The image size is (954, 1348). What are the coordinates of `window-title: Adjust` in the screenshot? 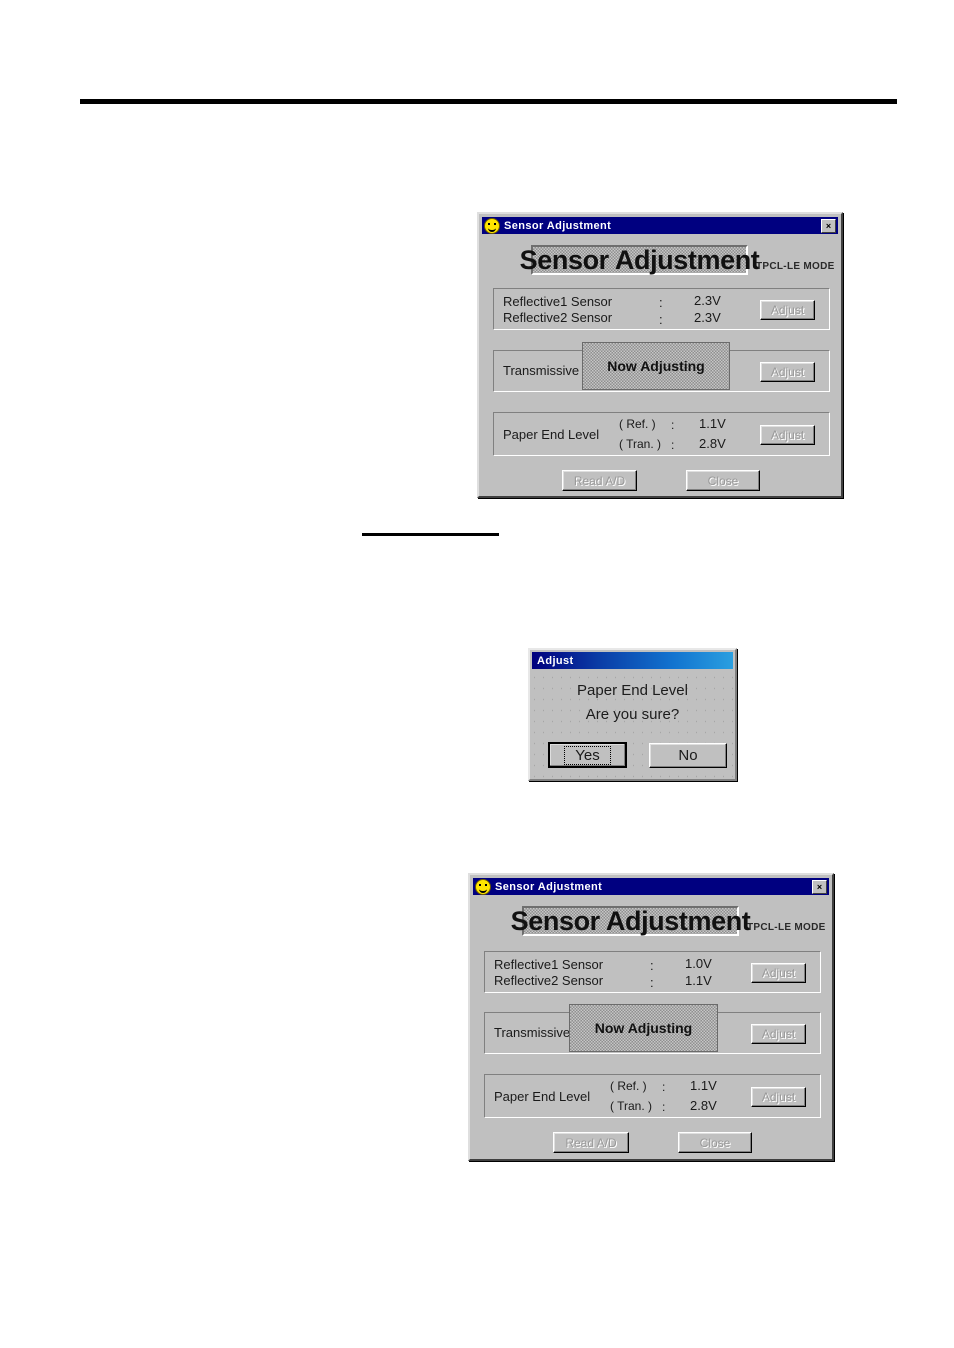 It's located at (555, 660).